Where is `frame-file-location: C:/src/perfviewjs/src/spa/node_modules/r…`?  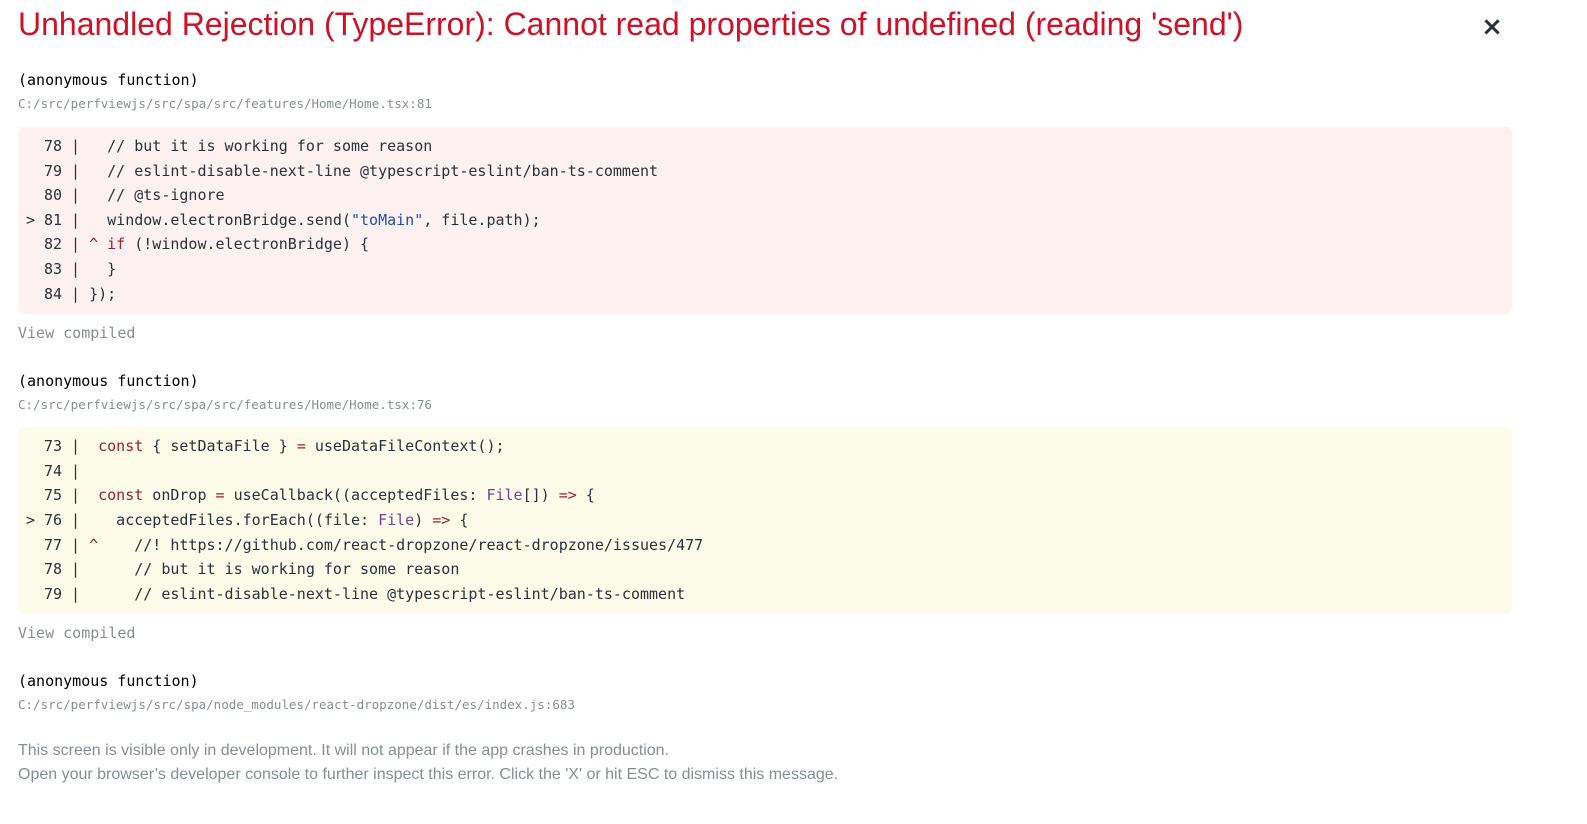
frame-file-location: C:/src/perfviewjs/src/spa/node_modules/r… is located at coordinates (765, 705).